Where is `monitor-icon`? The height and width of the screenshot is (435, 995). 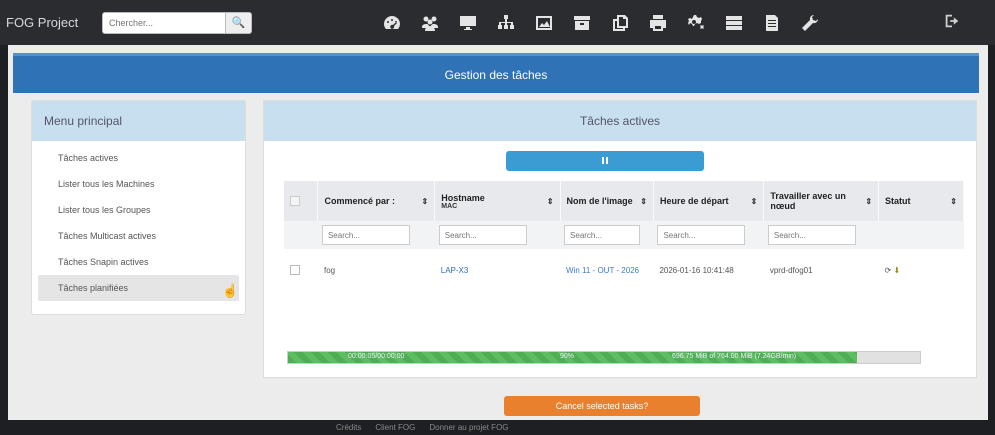 monitor-icon is located at coordinates (468, 23).